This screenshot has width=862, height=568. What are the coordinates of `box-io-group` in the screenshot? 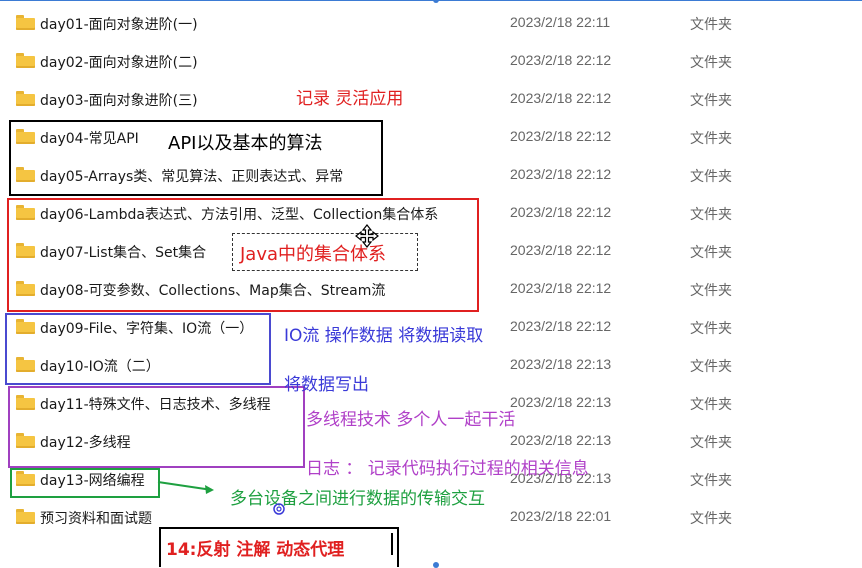 It's located at (138, 349).